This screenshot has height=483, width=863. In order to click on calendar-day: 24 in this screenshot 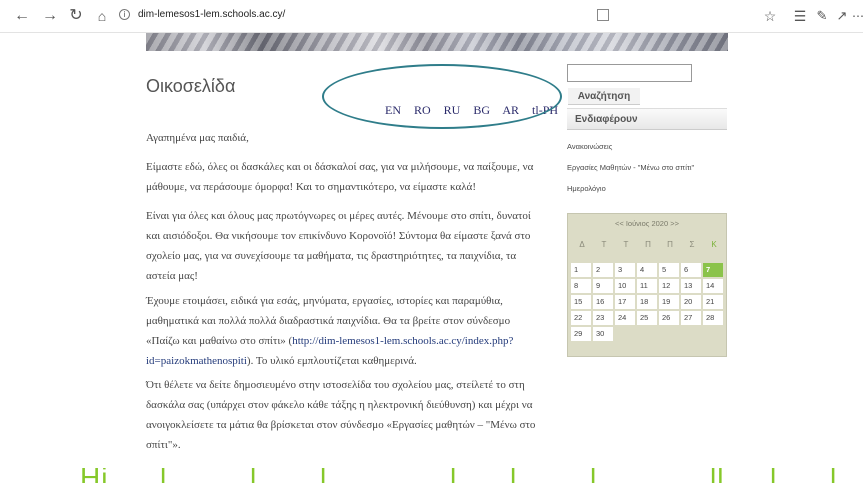, I will do `click(625, 318)`.